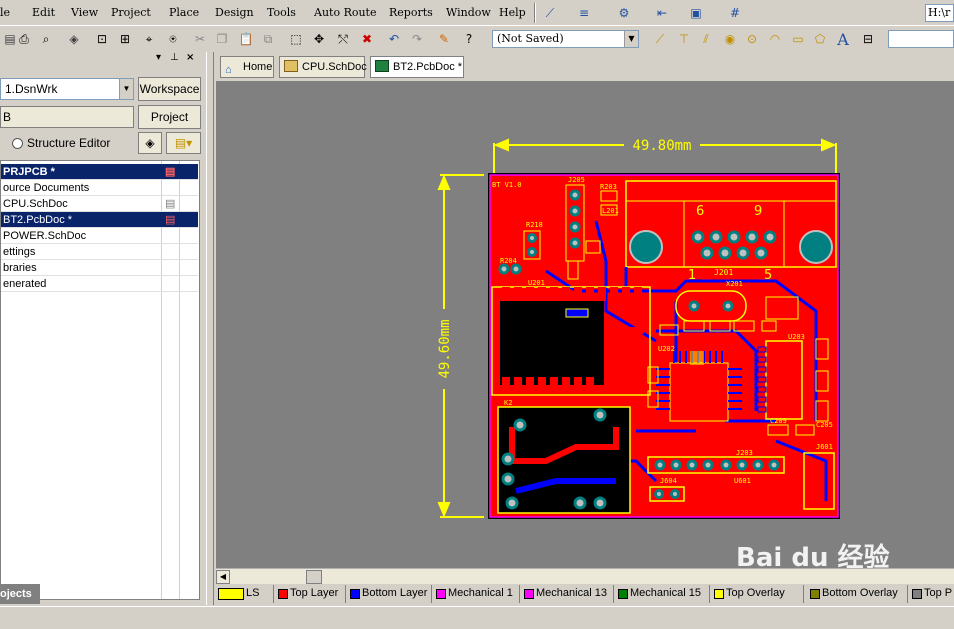 The image size is (954, 629). What do you see at coordinates (469, 39) in the screenshot?
I see `help-icon: ?` at bounding box center [469, 39].